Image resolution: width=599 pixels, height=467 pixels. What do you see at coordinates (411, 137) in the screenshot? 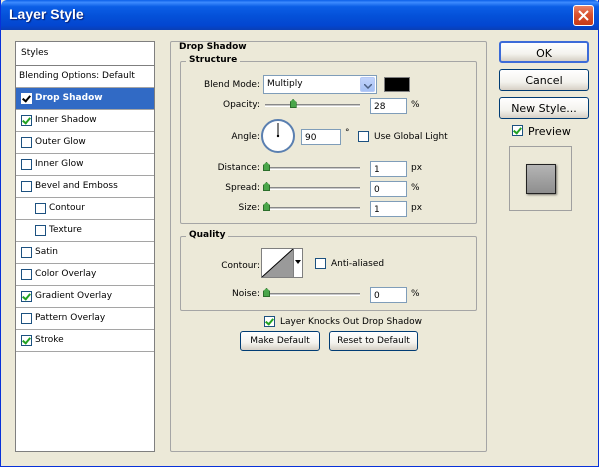
I see `use-global-light-label: Use Global Light` at bounding box center [411, 137].